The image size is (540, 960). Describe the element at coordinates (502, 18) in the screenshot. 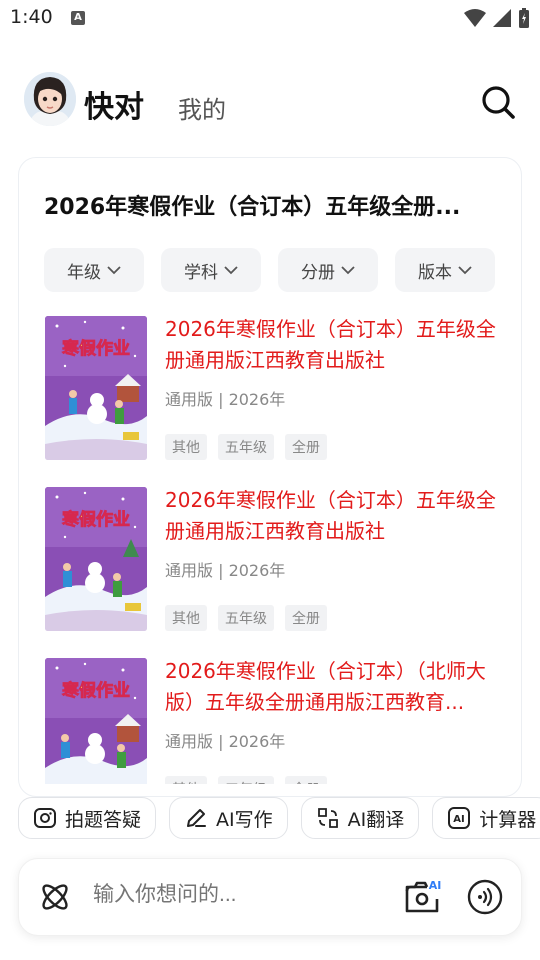

I see `signal-icon` at that location.